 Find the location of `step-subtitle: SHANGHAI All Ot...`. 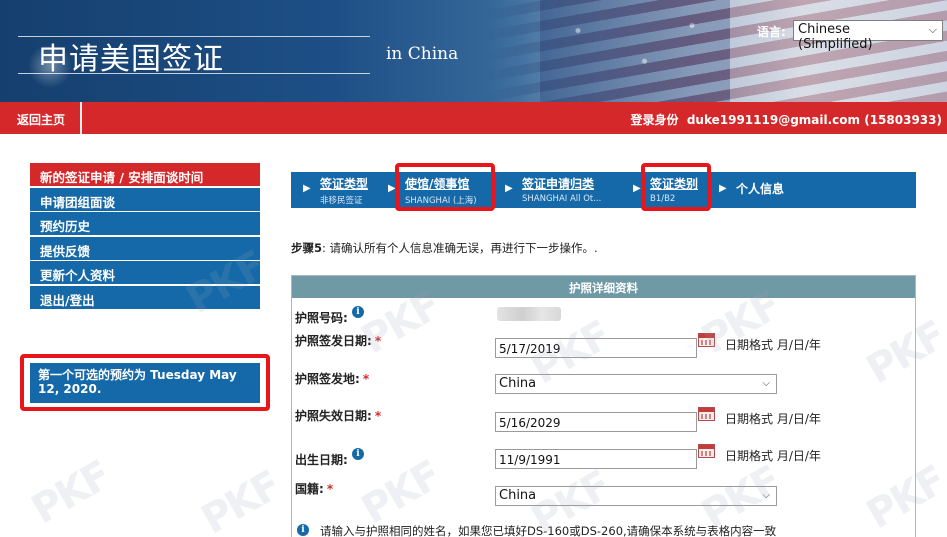

step-subtitle: SHANGHAI All Ot... is located at coordinates (562, 199).